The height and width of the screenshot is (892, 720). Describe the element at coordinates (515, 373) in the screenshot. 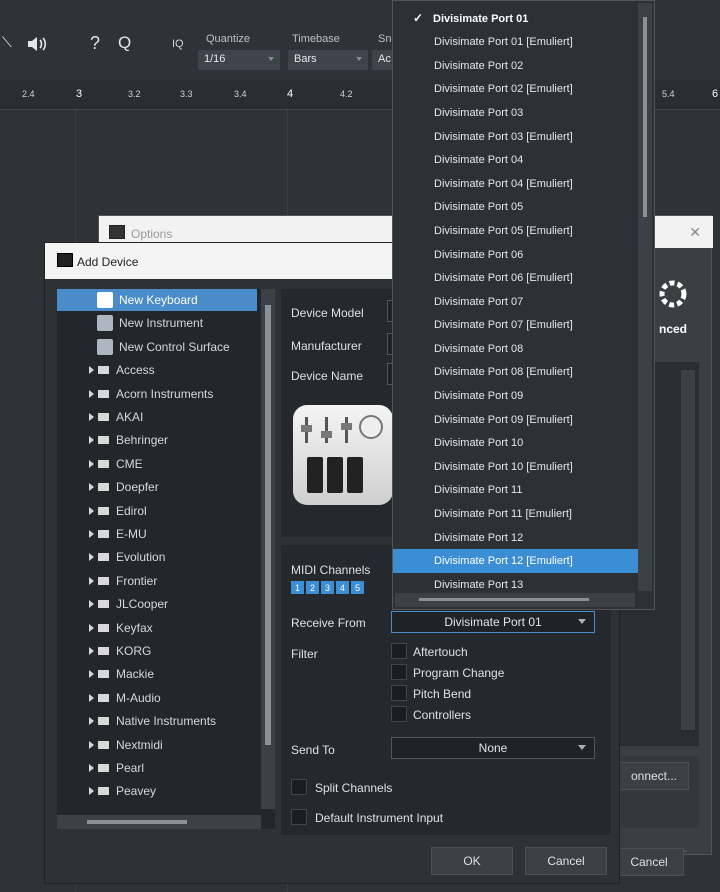

I see `dropdown-option: Divisimate Port 08 [Emuliert]` at that location.